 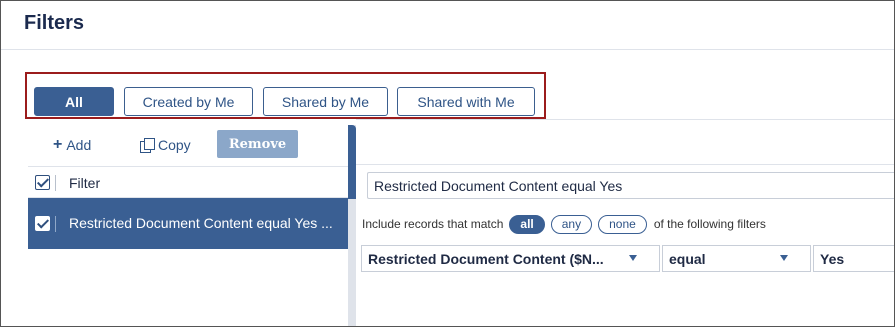 I want to click on select-all-checkbox, so click(x=42, y=182).